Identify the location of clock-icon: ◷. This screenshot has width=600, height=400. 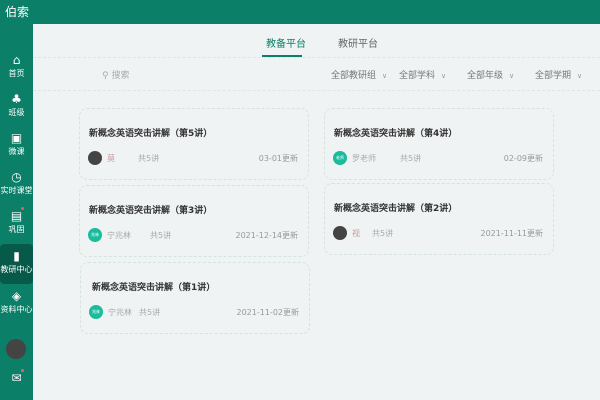
(16, 177).